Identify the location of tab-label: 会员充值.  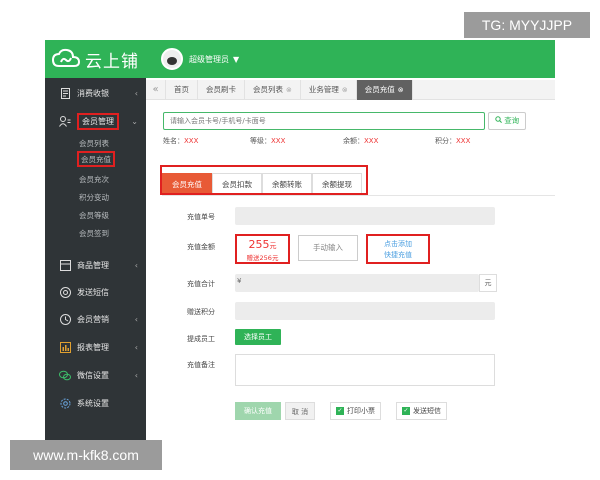
(379, 89).